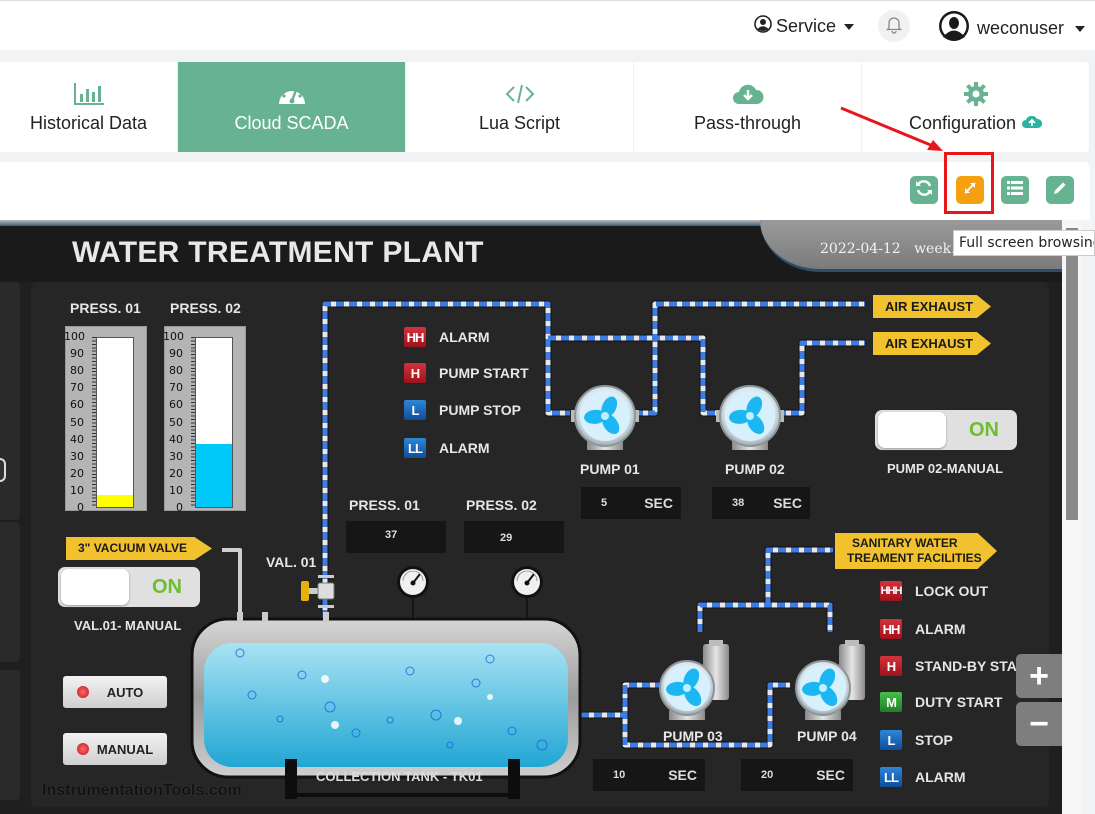  I want to click on watermark: InstrumentationTools.com, so click(142, 790).